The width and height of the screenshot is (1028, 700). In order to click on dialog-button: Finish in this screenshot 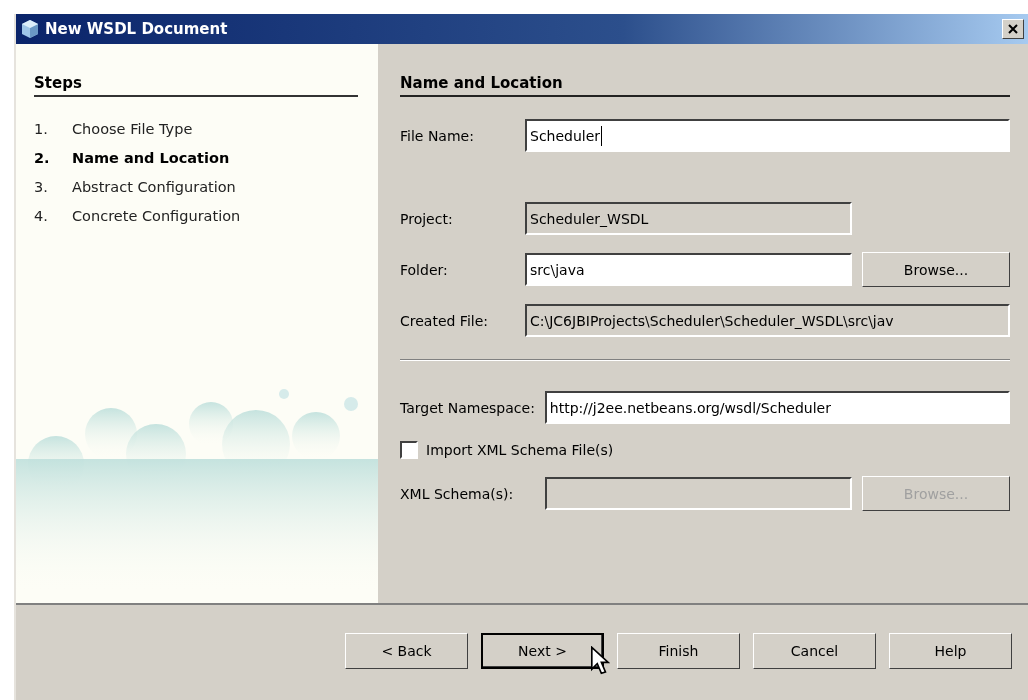, I will do `click(678, 650)`.